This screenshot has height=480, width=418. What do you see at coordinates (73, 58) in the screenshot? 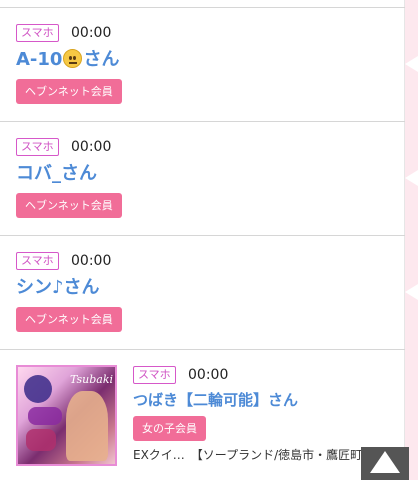
I see `neutral-face-emoji-icon` at bounding box center [73, 58].